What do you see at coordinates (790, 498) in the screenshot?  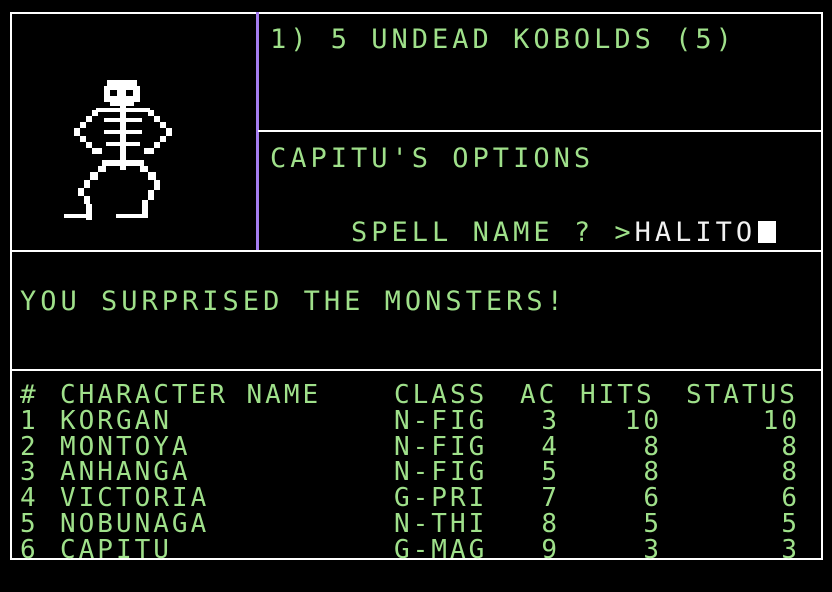 I see `member-status: 6` at bounding box center [790, 498].